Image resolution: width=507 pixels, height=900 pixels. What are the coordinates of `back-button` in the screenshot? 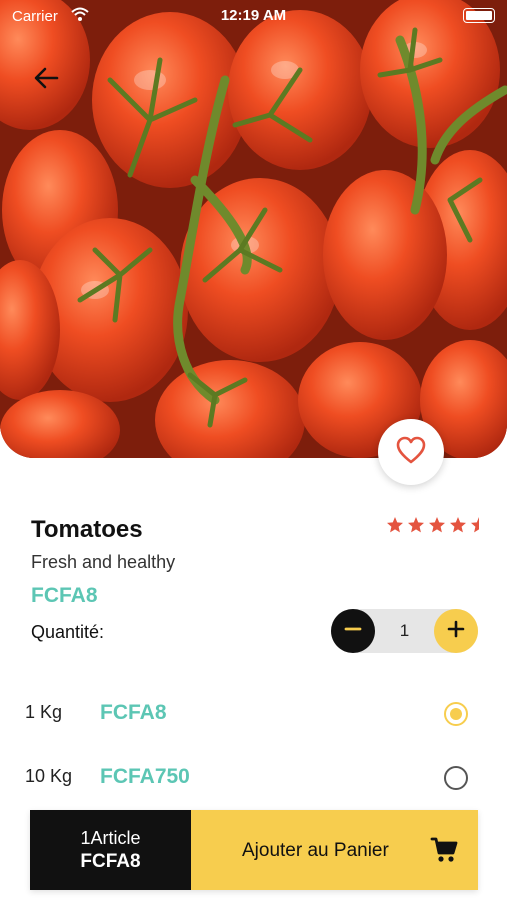 It's located at (46, 80).